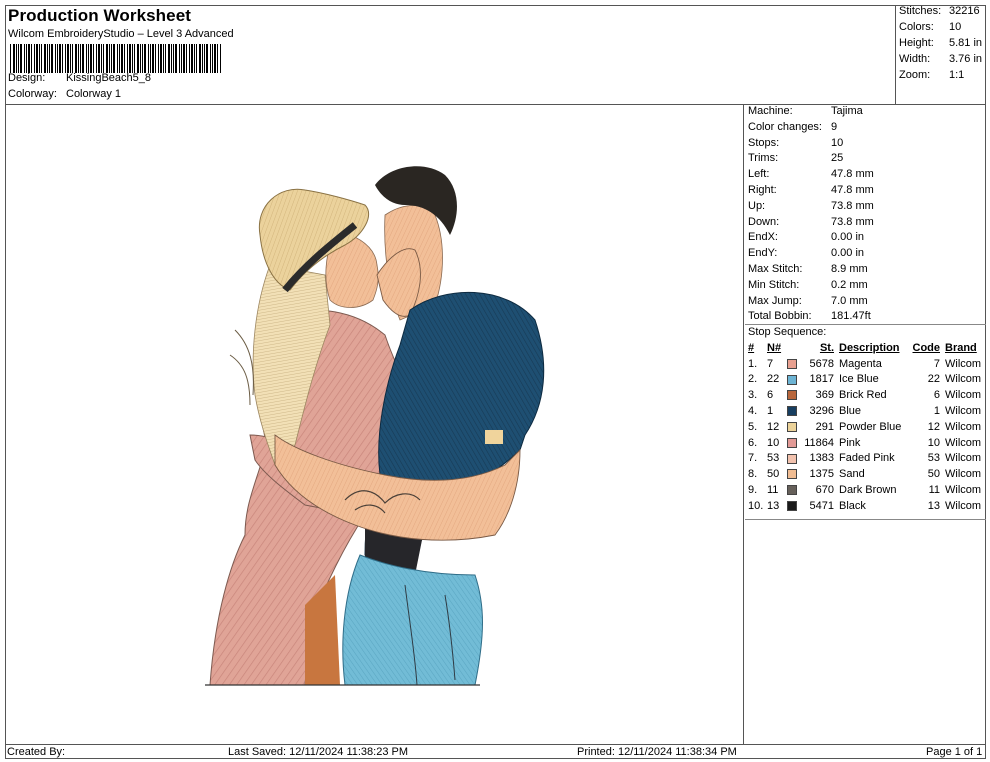  I want to click on info-row: Total Bobbin: 181.47ft, so click(809, 316).